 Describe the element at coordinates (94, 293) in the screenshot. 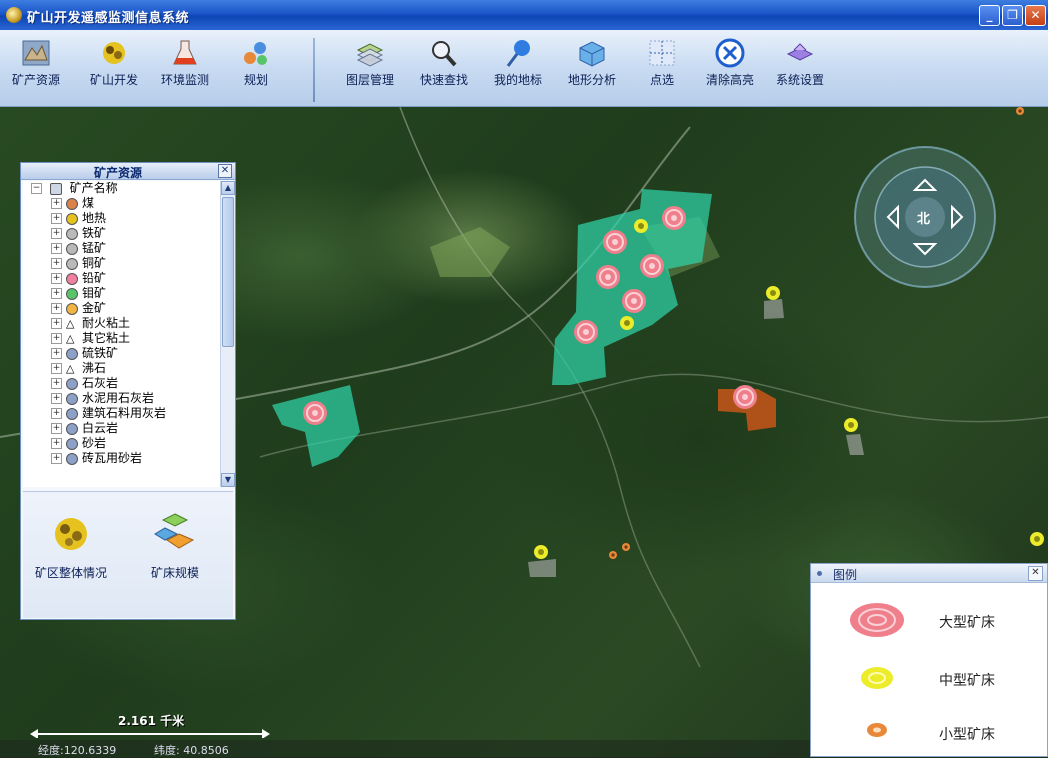

I see `tree-item-label: 钼矿` at that location.